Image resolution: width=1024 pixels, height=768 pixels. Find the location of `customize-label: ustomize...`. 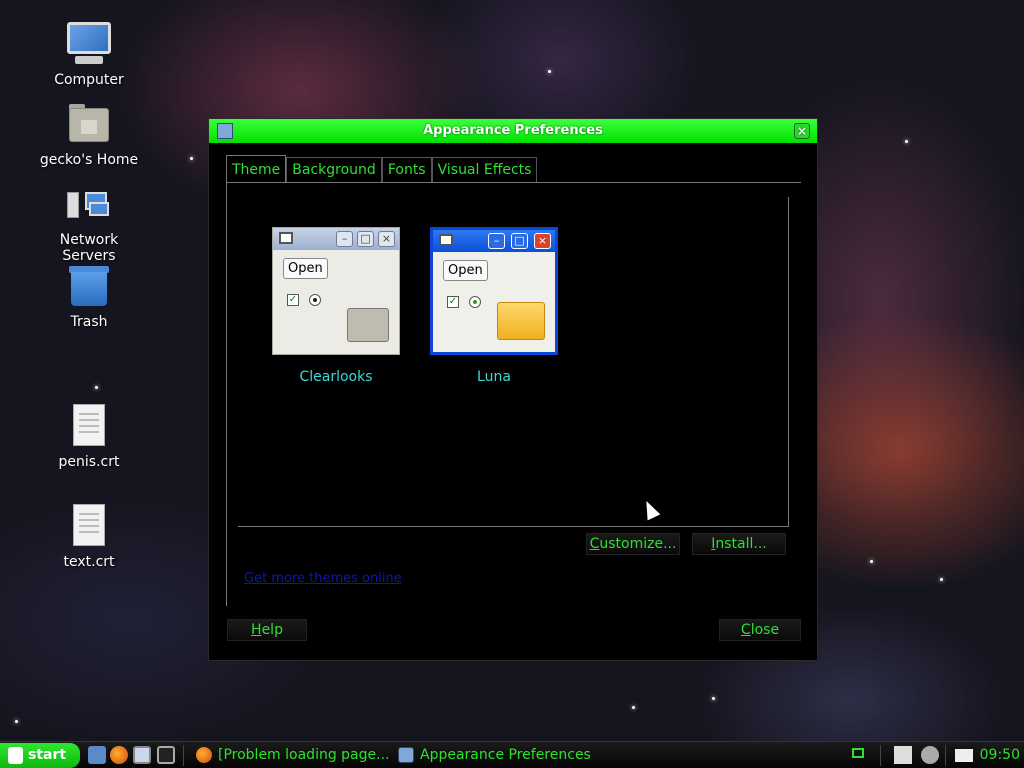

customize-label: ustomize... is located at coordinates (638, 544).